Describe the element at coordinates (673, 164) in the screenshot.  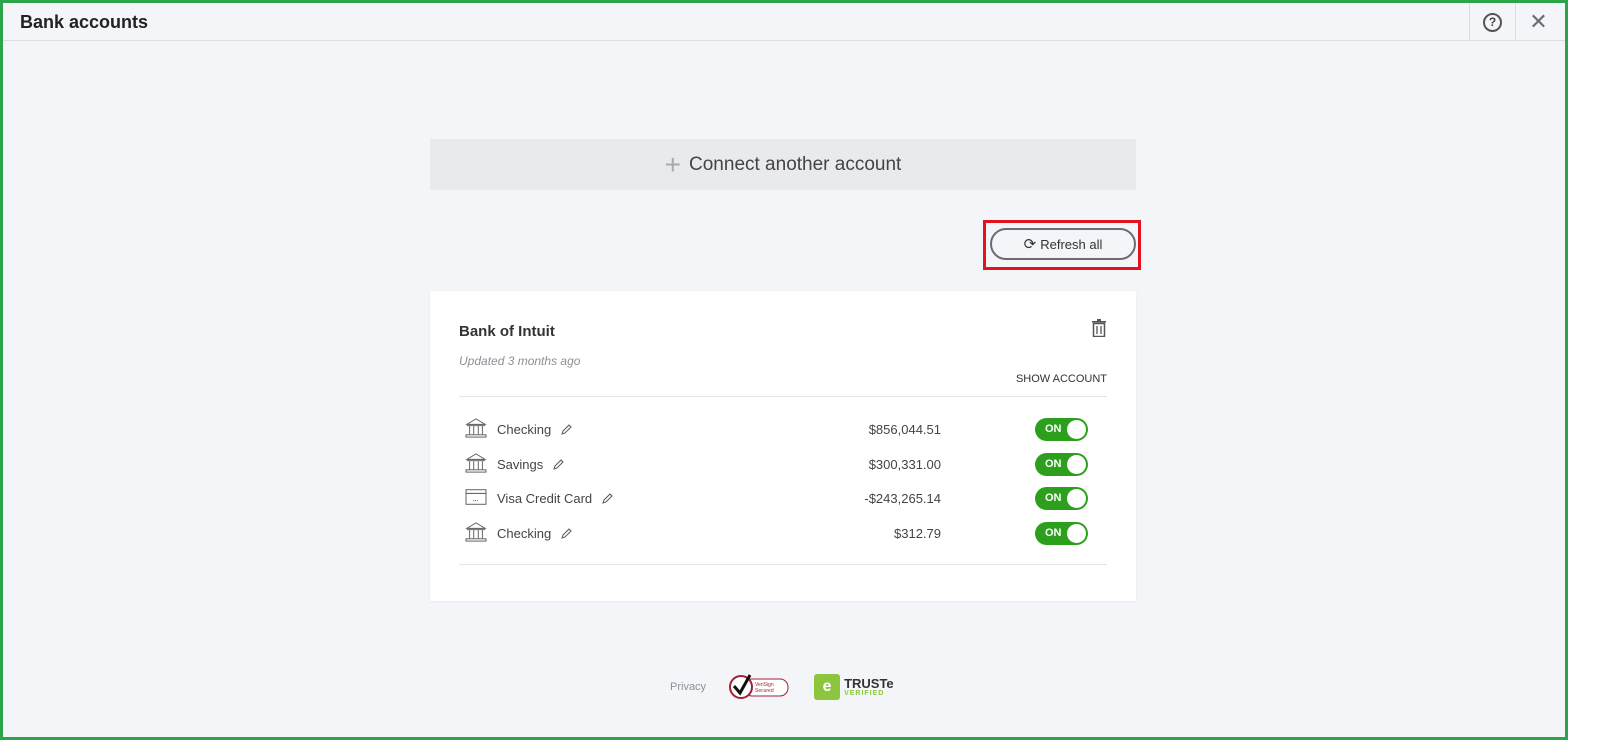
I see `plus-icon: +` at that location.